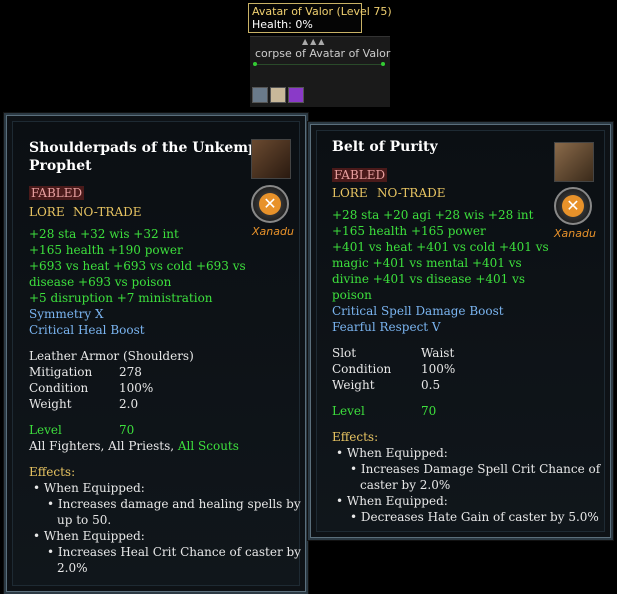  I want to click on item-title-line2: Prophet, so click(60, 166).